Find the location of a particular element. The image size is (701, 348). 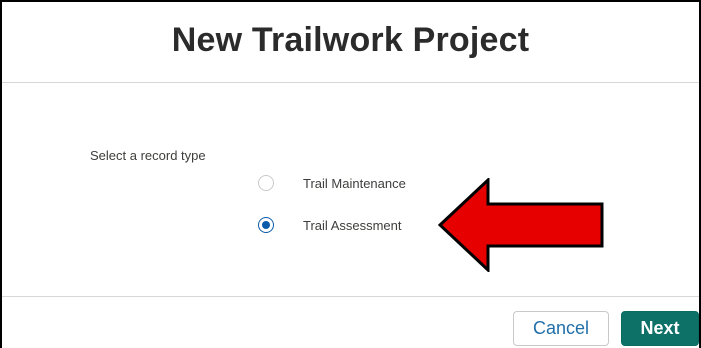

red-arrow-annotation-icon is located at coordinates (521, 225).